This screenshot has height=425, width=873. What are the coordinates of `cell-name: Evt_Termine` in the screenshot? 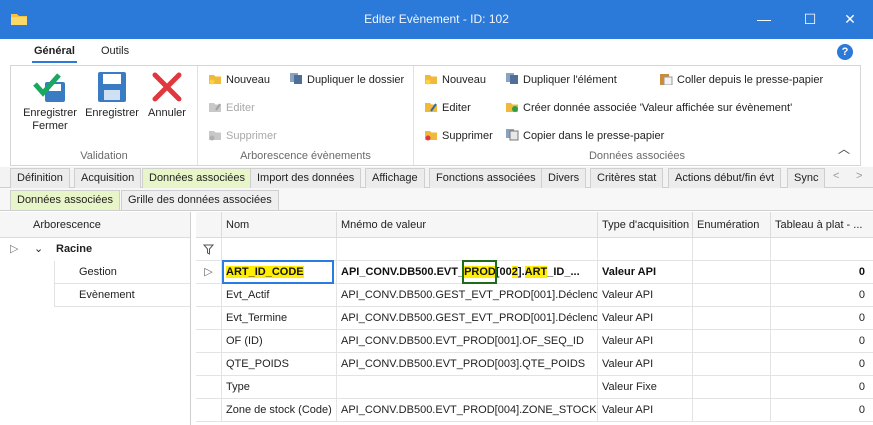 It's located at (279, 318).